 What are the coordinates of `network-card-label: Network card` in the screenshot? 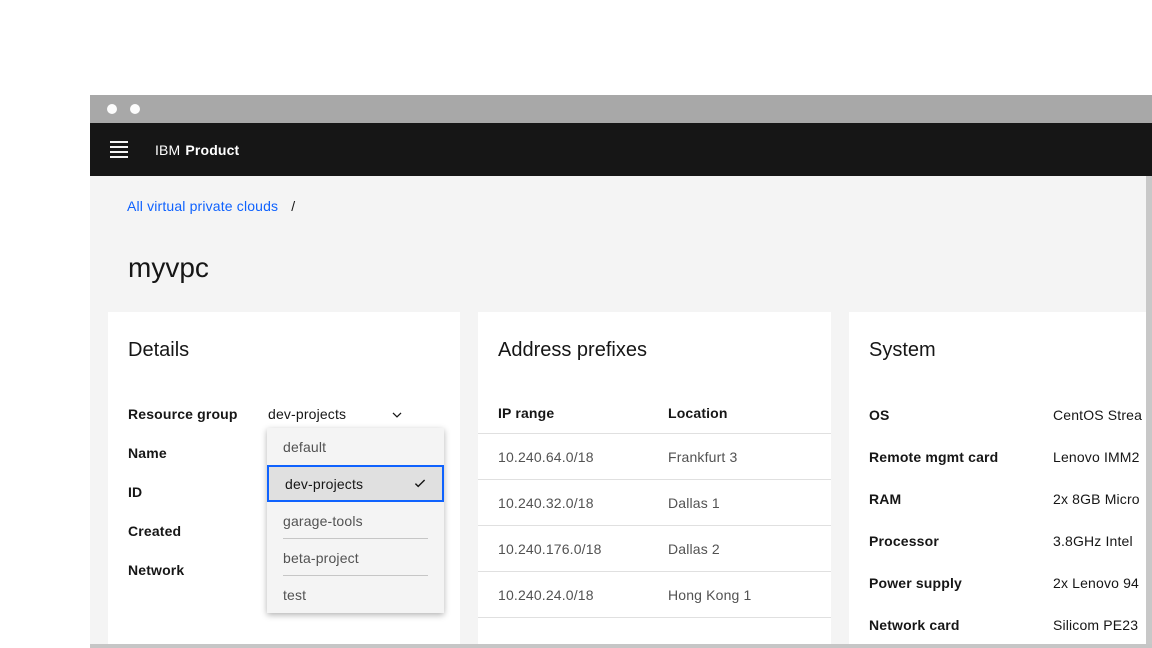 It's located at (914, 625).